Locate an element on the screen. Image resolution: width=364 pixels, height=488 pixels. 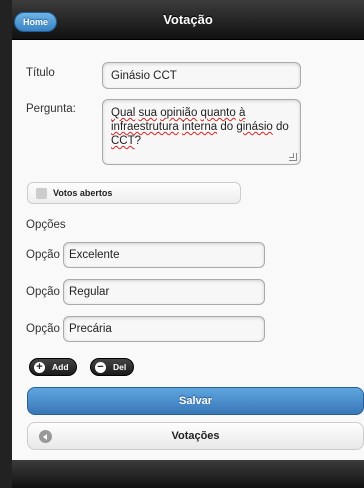
header-bar: Home Votação is located at coordinates (188, 20).